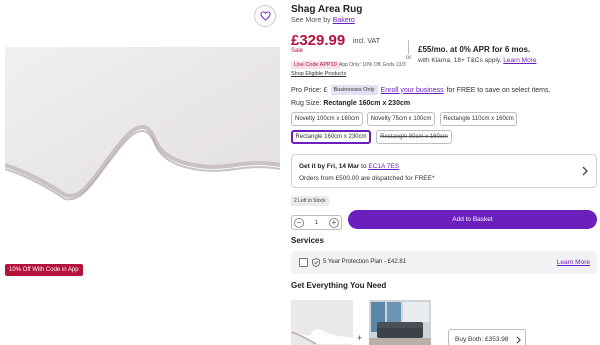 The height and width of the screenshot is (345, 600). I want to click on protection-plan-label: 5 Year Protection Plan - £42.81, so click(365, 262).